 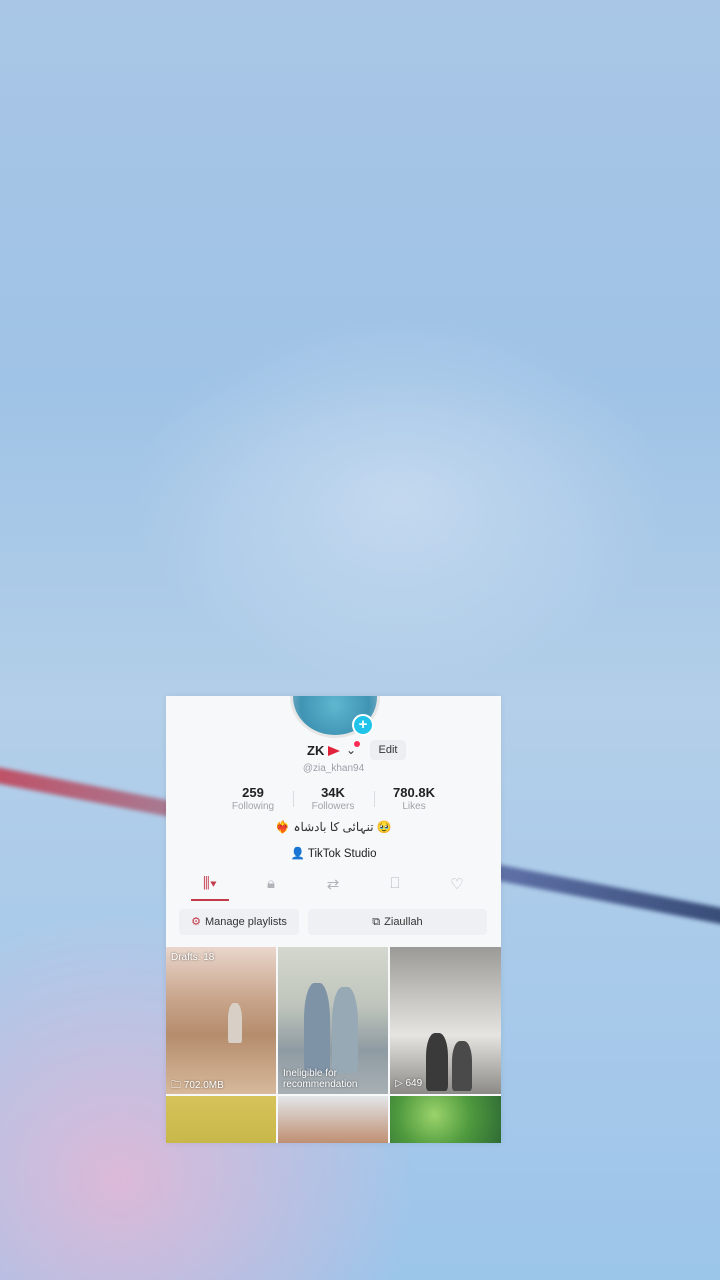 I want to click on stat-likes: 780.8K Likes, so click(x=414, y=798).